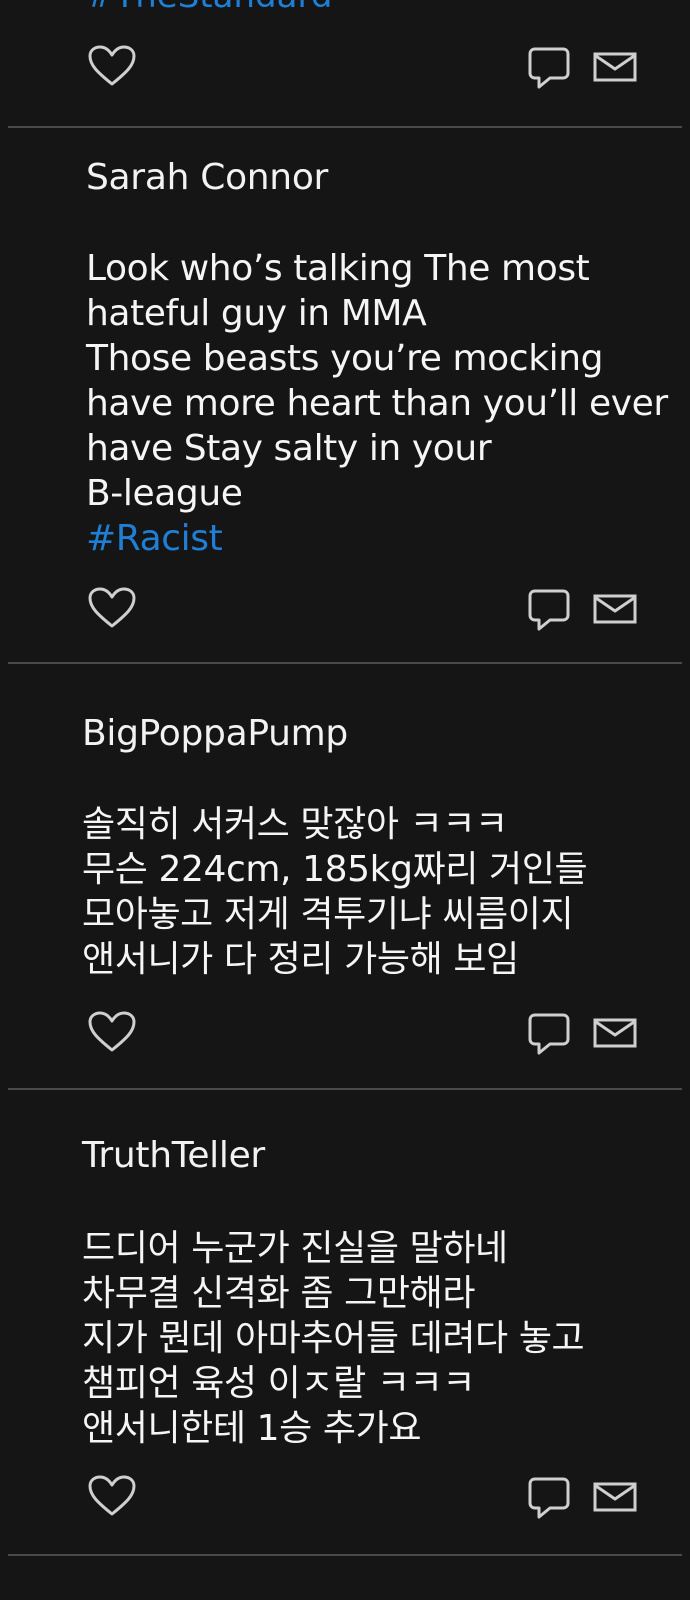 The image size is (690, 1600). I want to click on partial-post: #TheStandard, so click(345, 64).